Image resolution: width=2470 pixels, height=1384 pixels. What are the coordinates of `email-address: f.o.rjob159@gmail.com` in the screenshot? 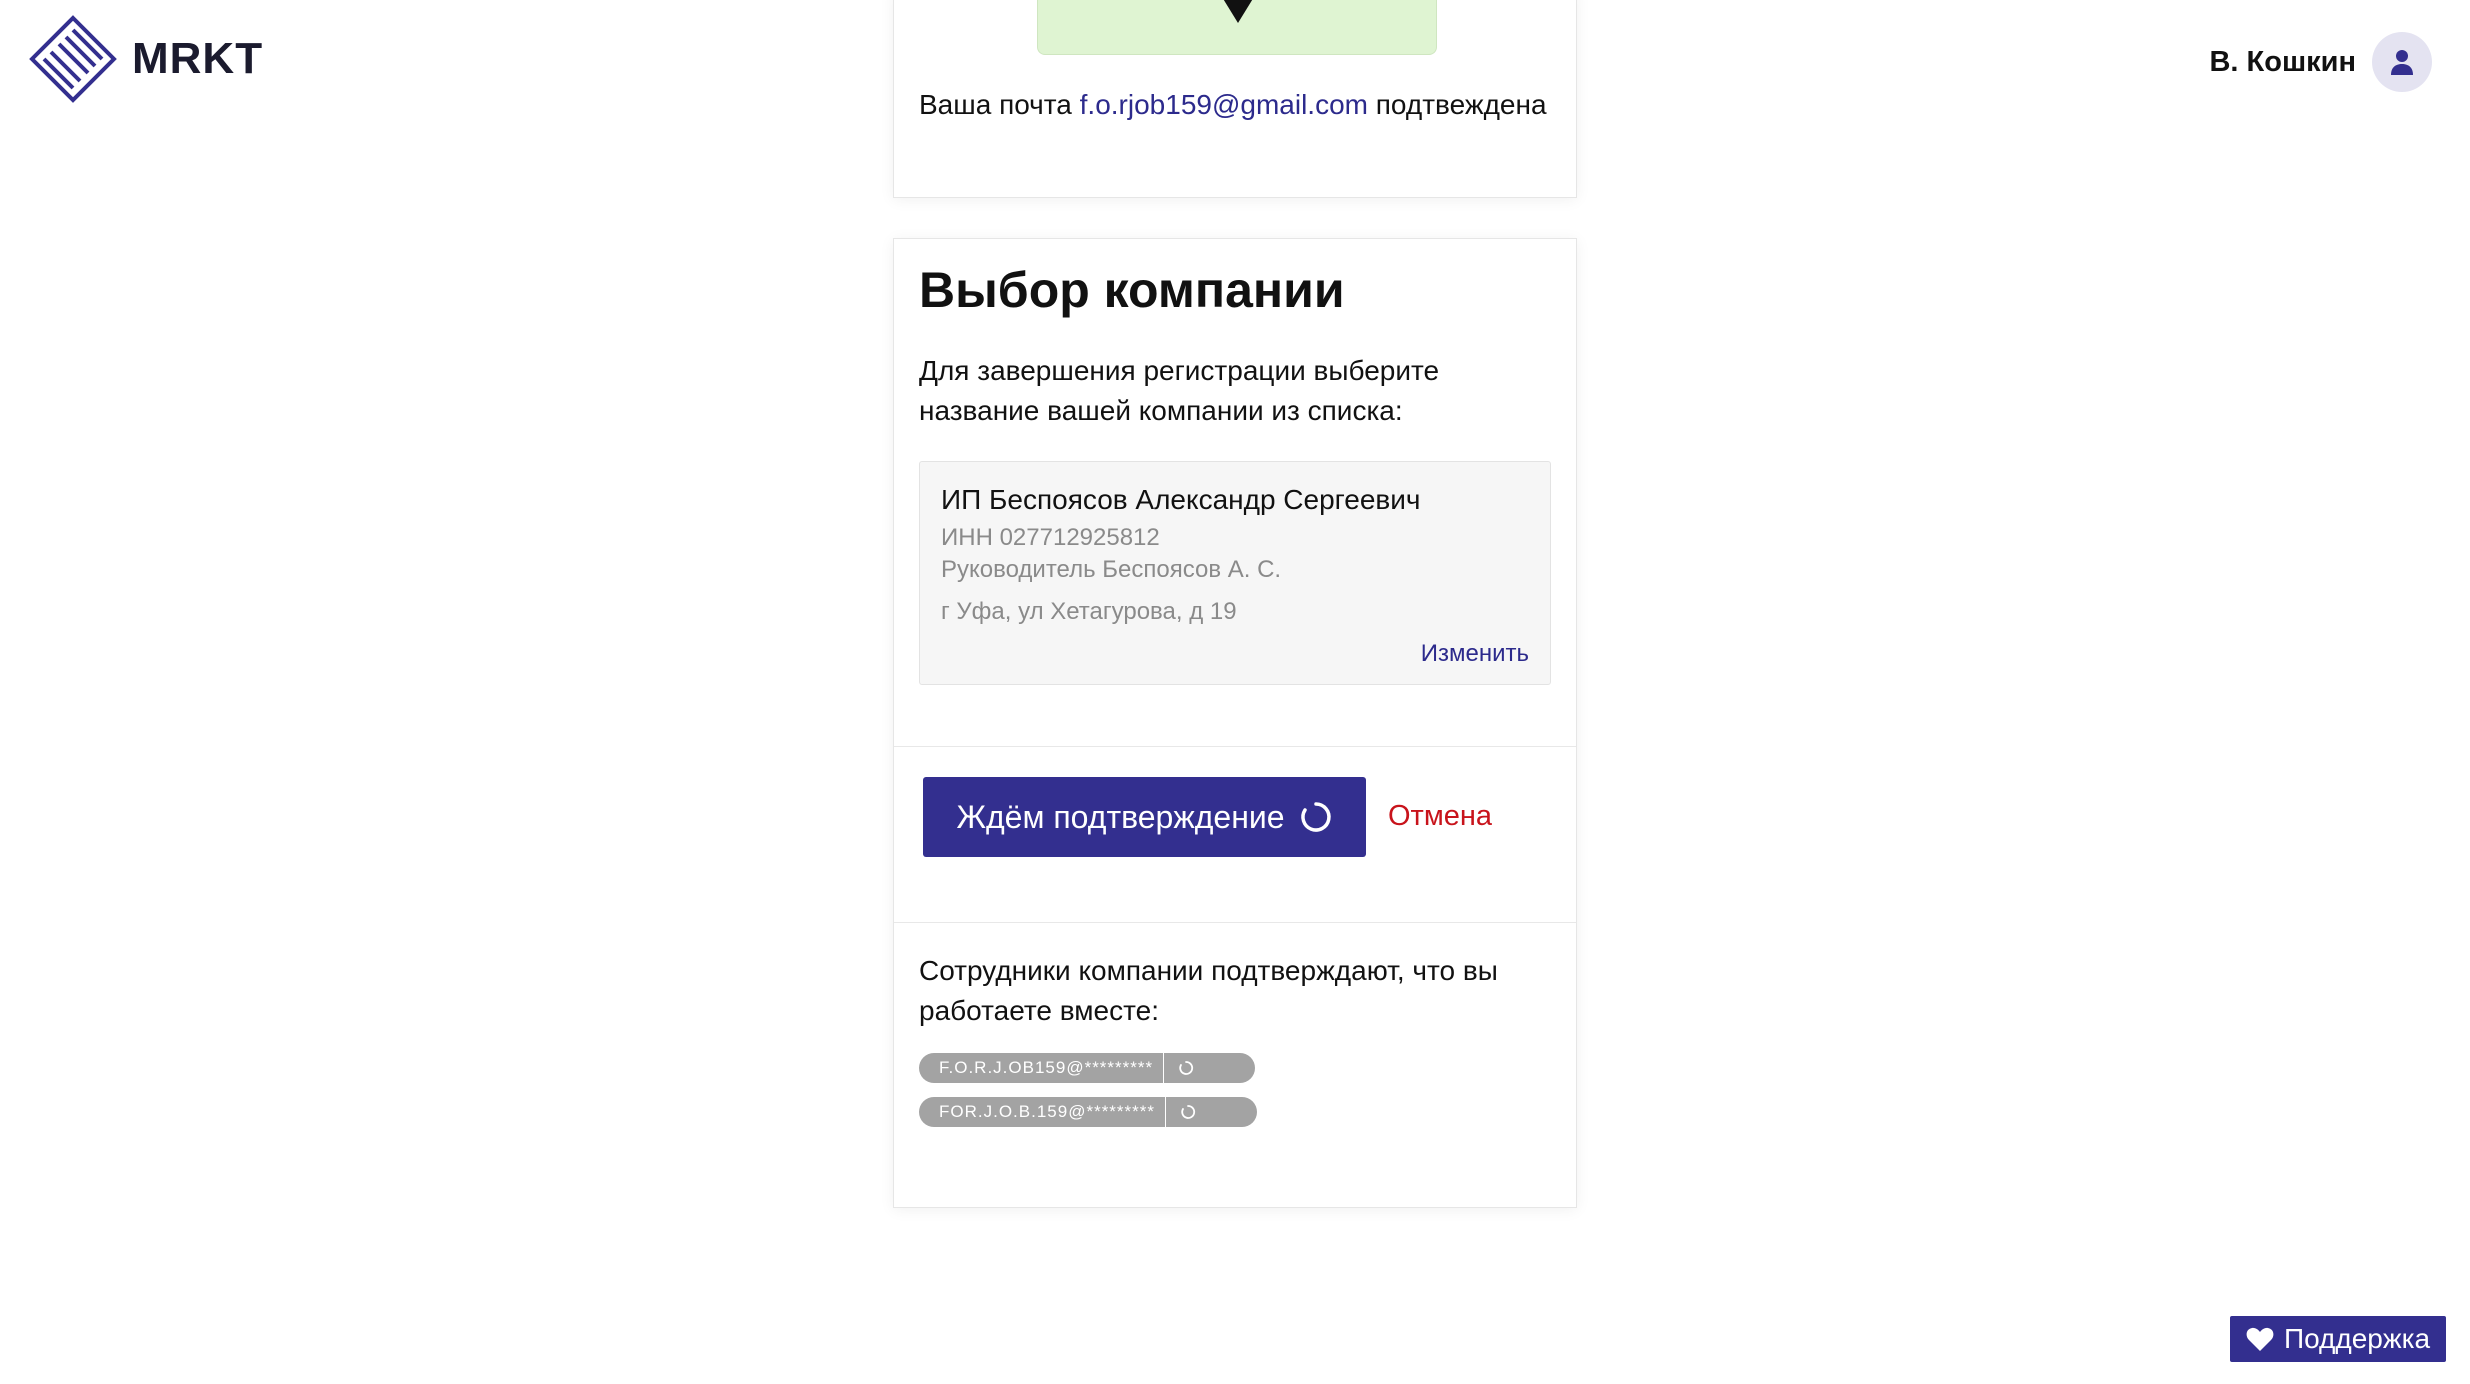 It's located at (1224, 104).